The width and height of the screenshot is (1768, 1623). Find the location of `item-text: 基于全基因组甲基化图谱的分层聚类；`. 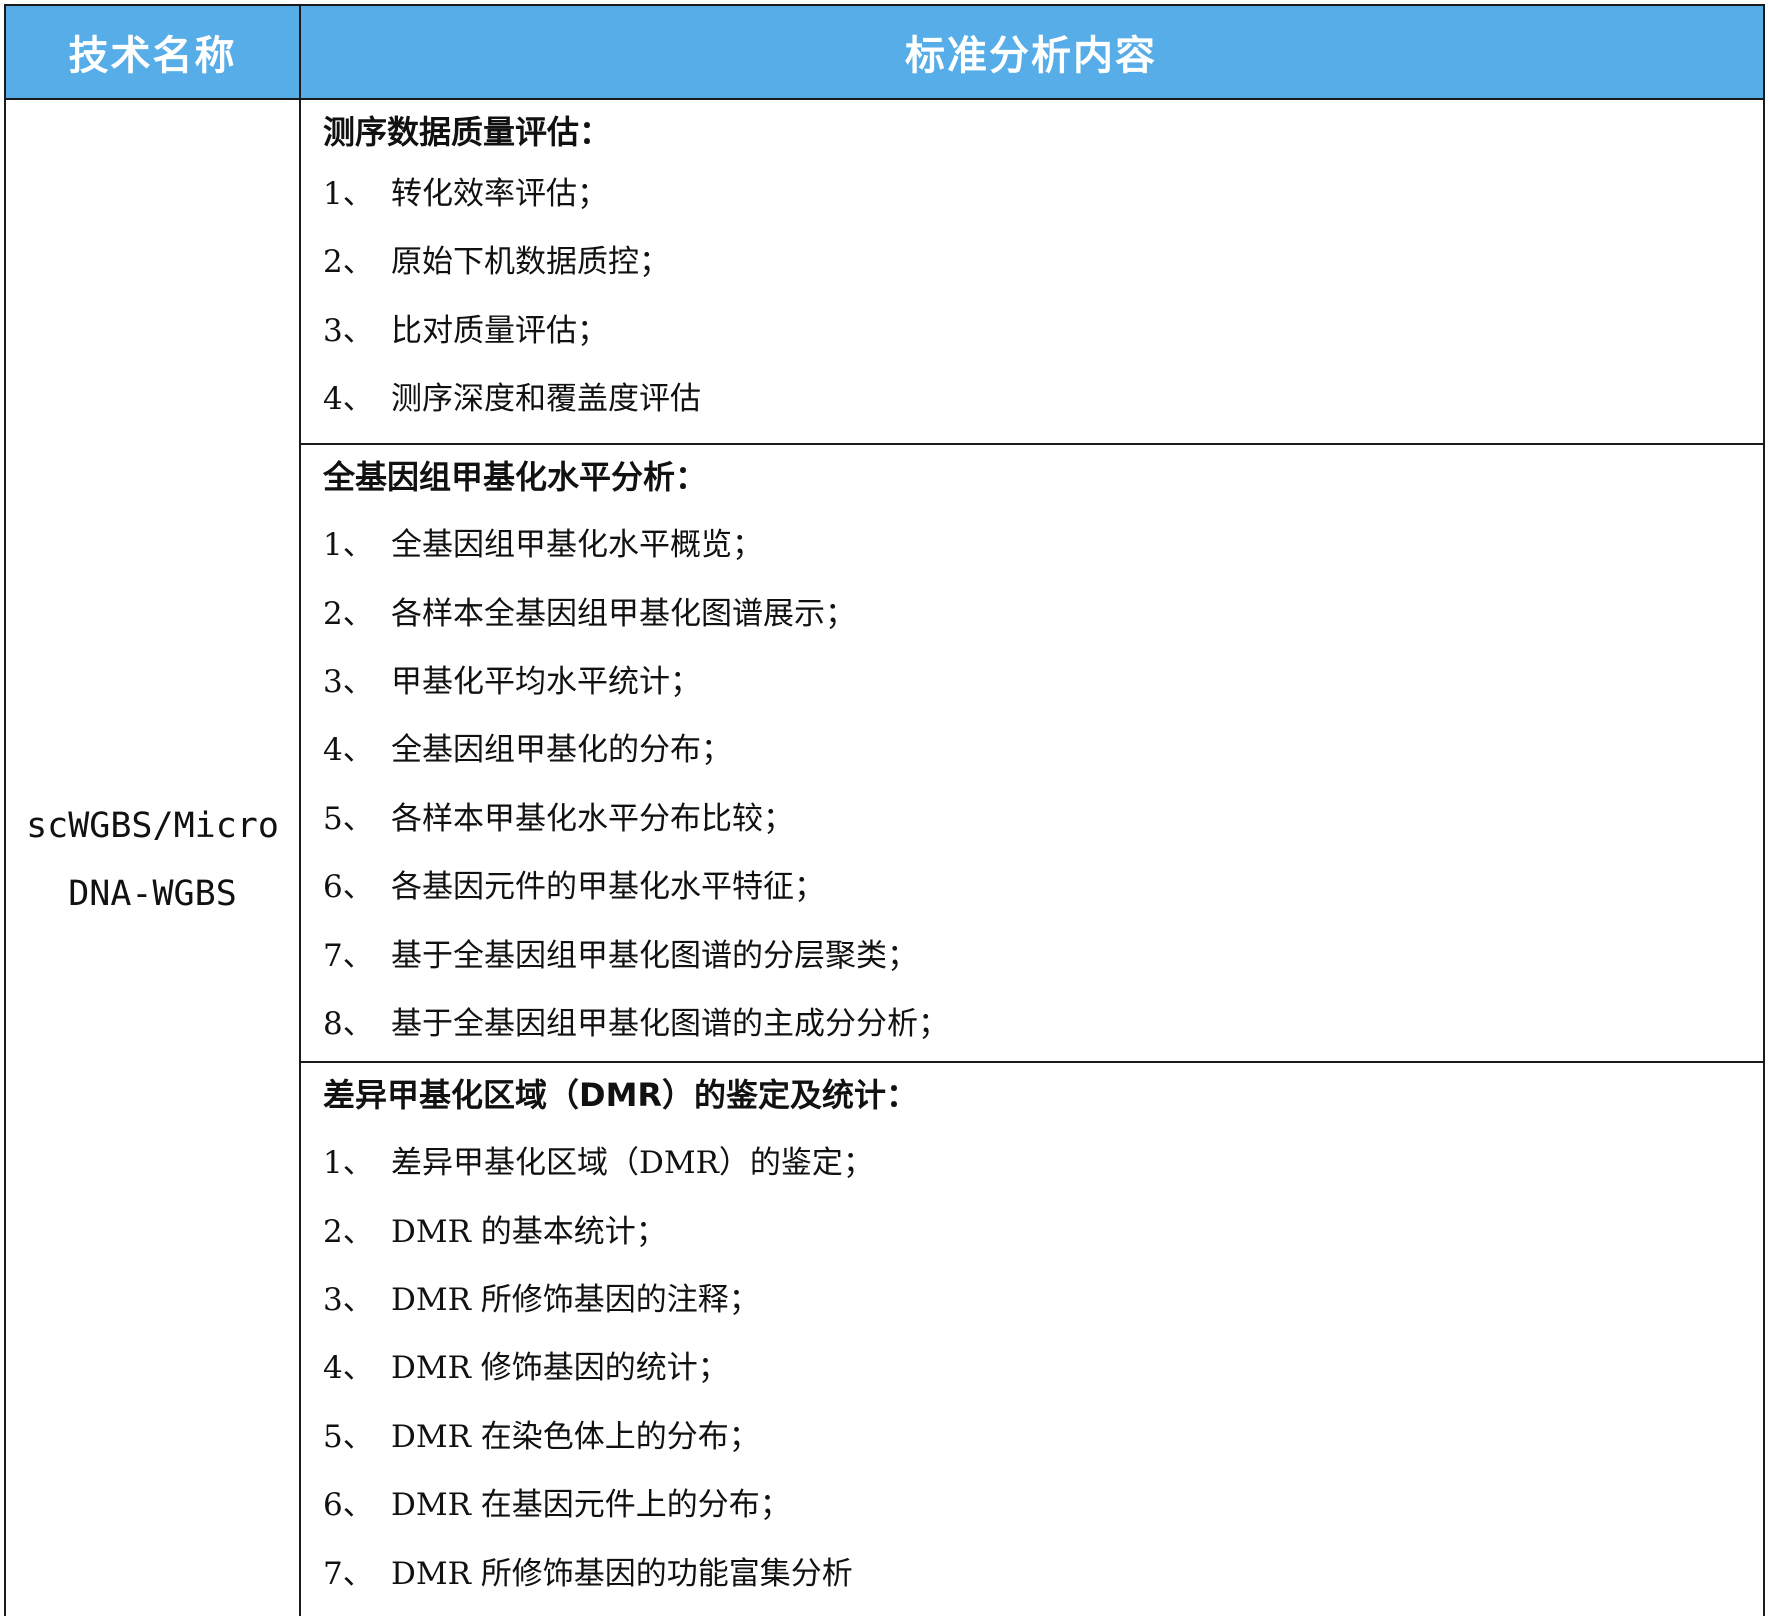

item-text: 基于全基因组甲基化图谱的分层聚类； is located at coordinates (654, 956).